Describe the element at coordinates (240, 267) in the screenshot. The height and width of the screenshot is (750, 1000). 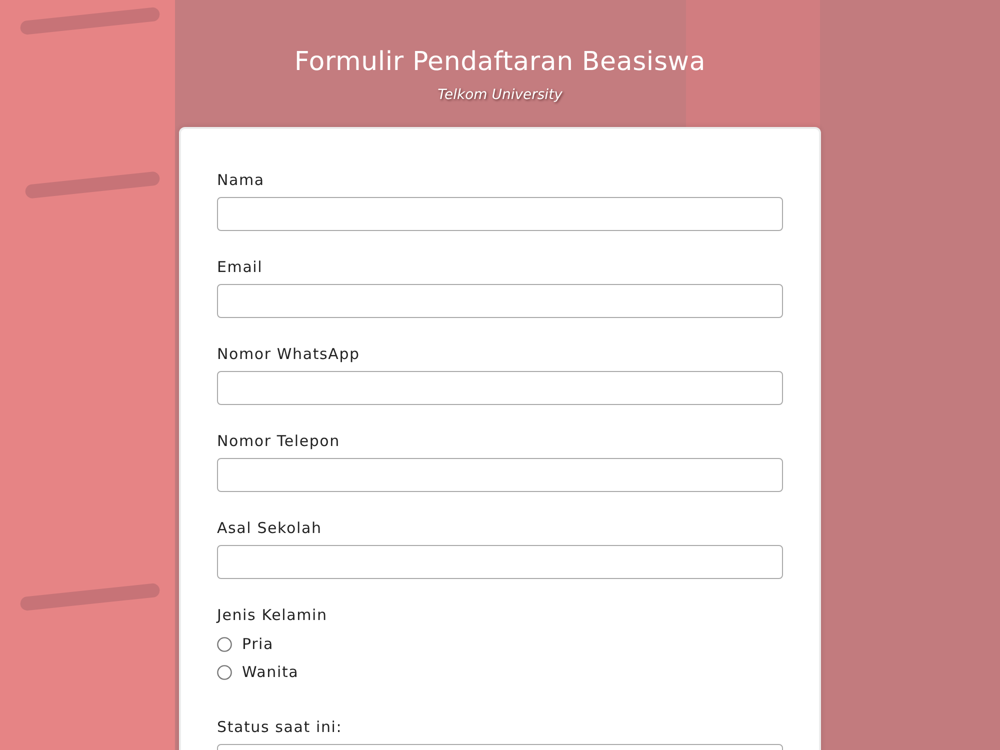
I see `field-label: Email` at that location.